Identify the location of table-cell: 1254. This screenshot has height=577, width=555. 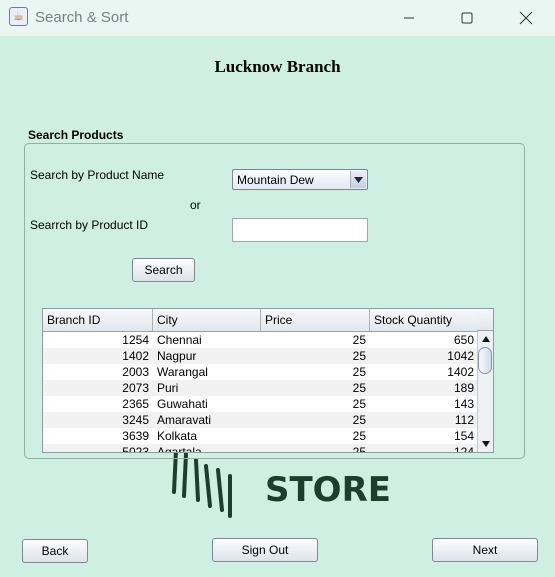
(135, 340).